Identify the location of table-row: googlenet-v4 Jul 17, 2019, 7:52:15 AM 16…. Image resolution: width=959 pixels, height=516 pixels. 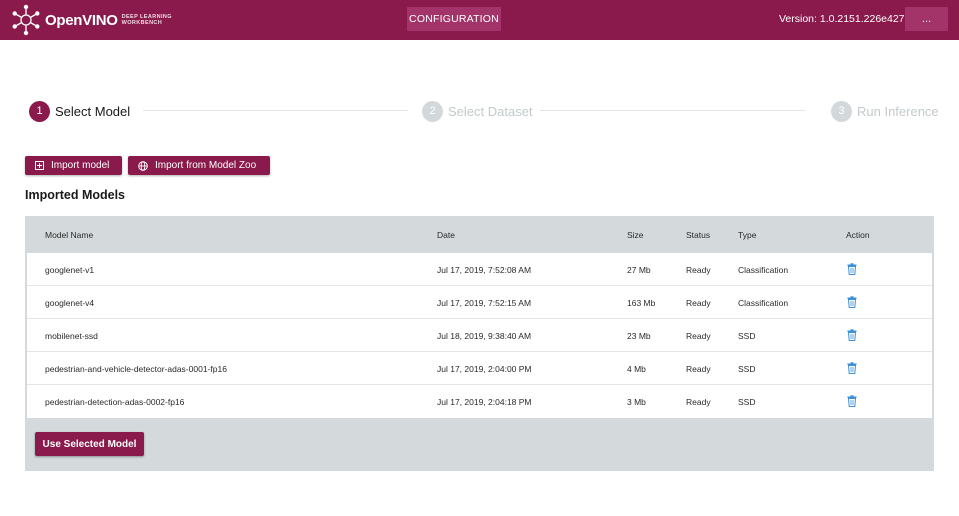
(479, 302).